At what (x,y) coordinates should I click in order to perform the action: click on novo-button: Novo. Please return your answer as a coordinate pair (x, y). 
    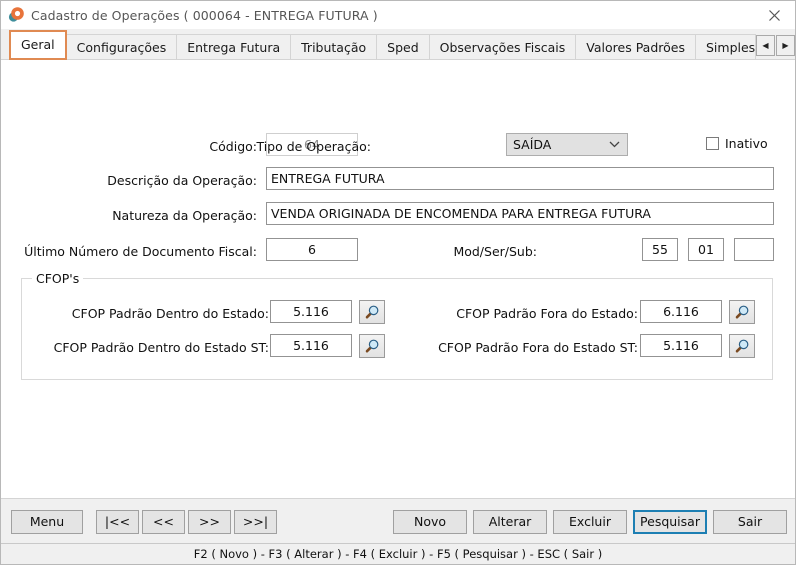
    Looking at the image, I should click on (430, 522).